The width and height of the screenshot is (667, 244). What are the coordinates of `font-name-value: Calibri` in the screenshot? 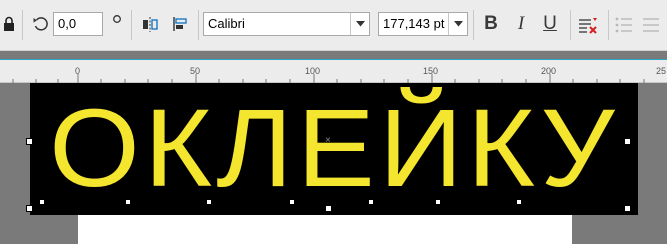 It's located at (226, 23).